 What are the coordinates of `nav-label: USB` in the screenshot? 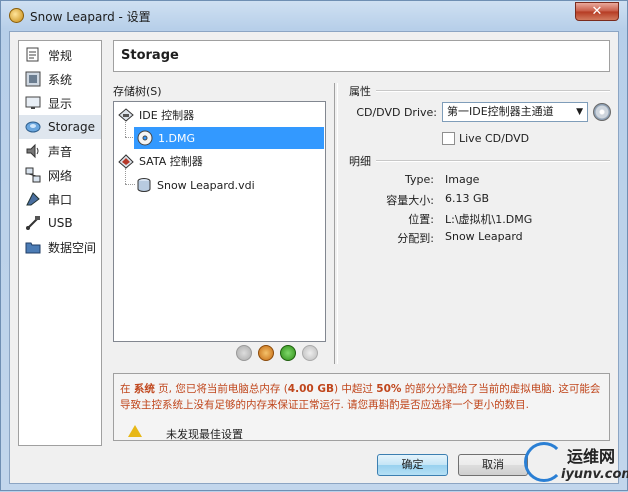 It's located at (60, 223).